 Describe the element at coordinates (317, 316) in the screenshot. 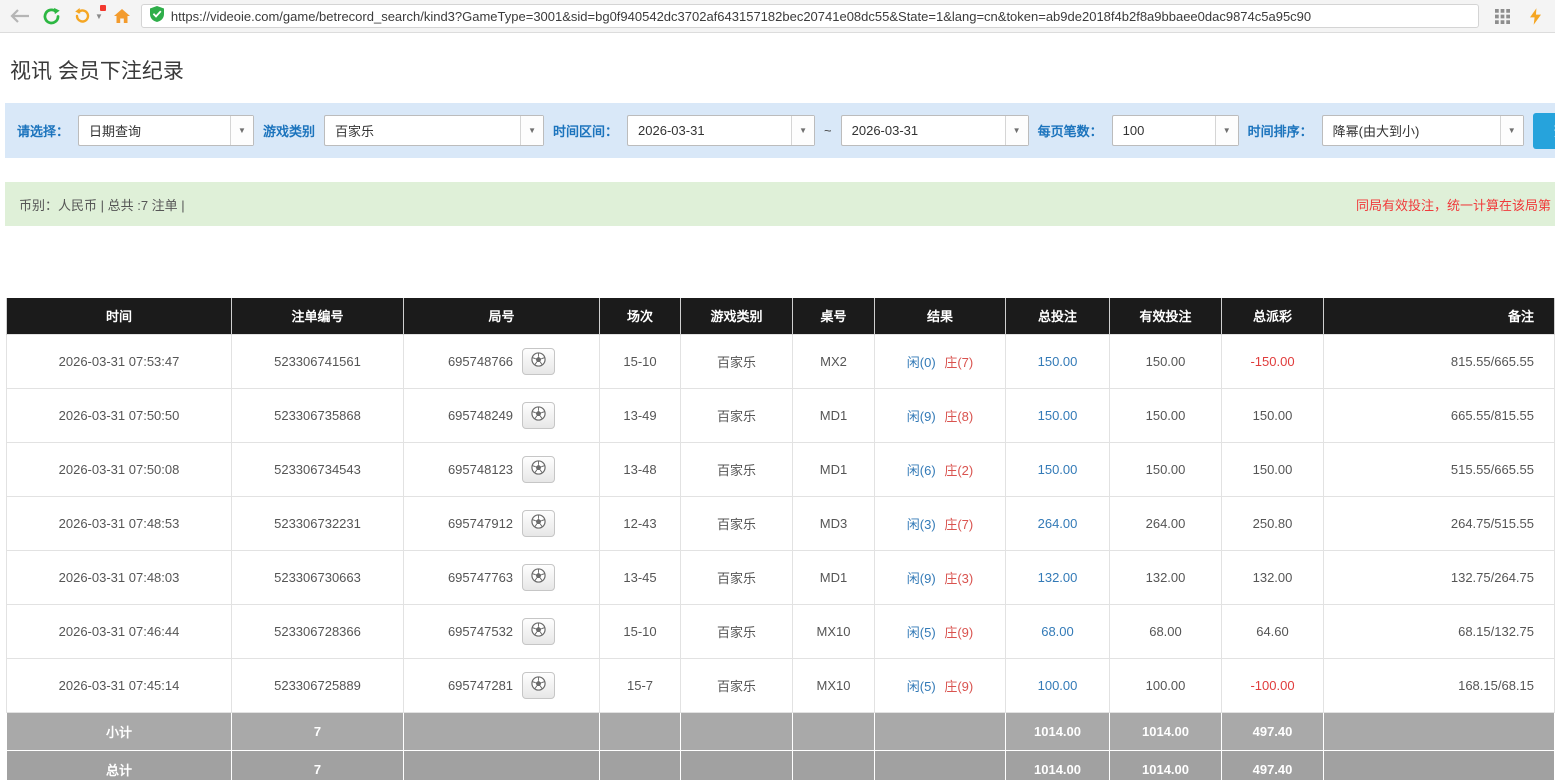

I see `col-bet-id: 注单编号` at that location.